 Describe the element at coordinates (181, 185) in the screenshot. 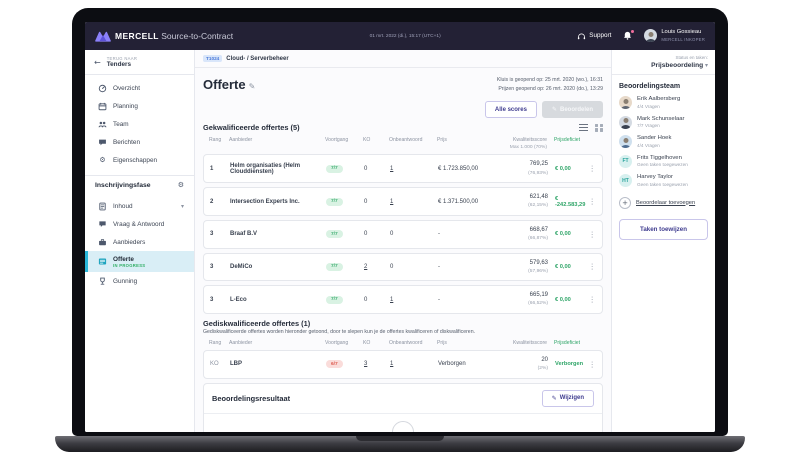

I see `phase-gear-icon: ⚙` at that location.